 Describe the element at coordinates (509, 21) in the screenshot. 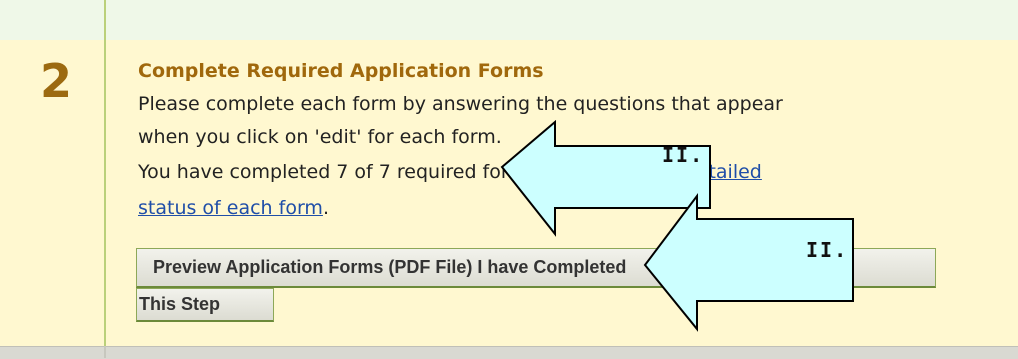

I see `top-band` at that location.